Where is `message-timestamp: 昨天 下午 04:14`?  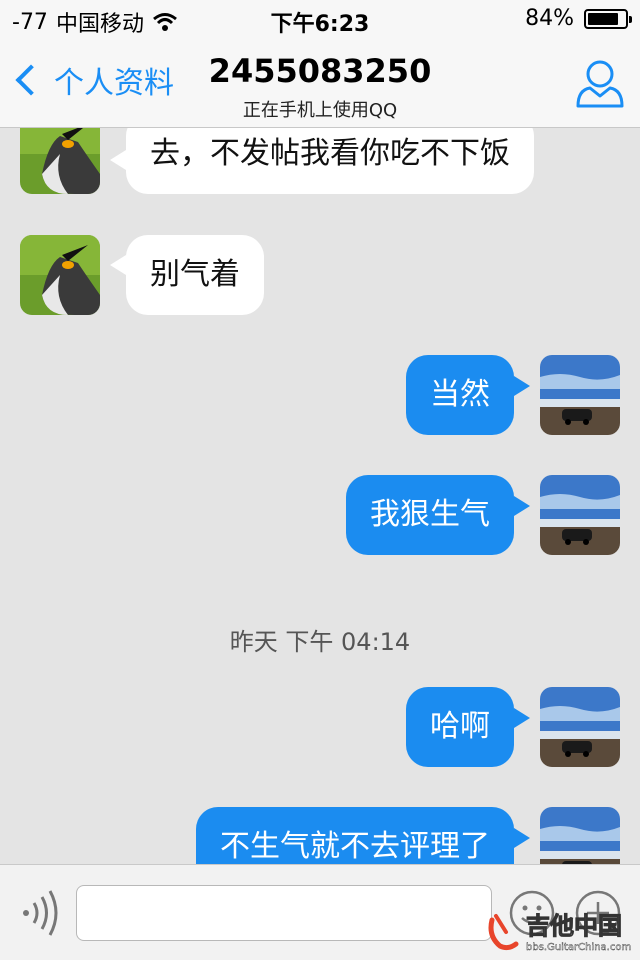
message-timestamp: 昨天 下午 04:14 is located at coordinates (320, 642).